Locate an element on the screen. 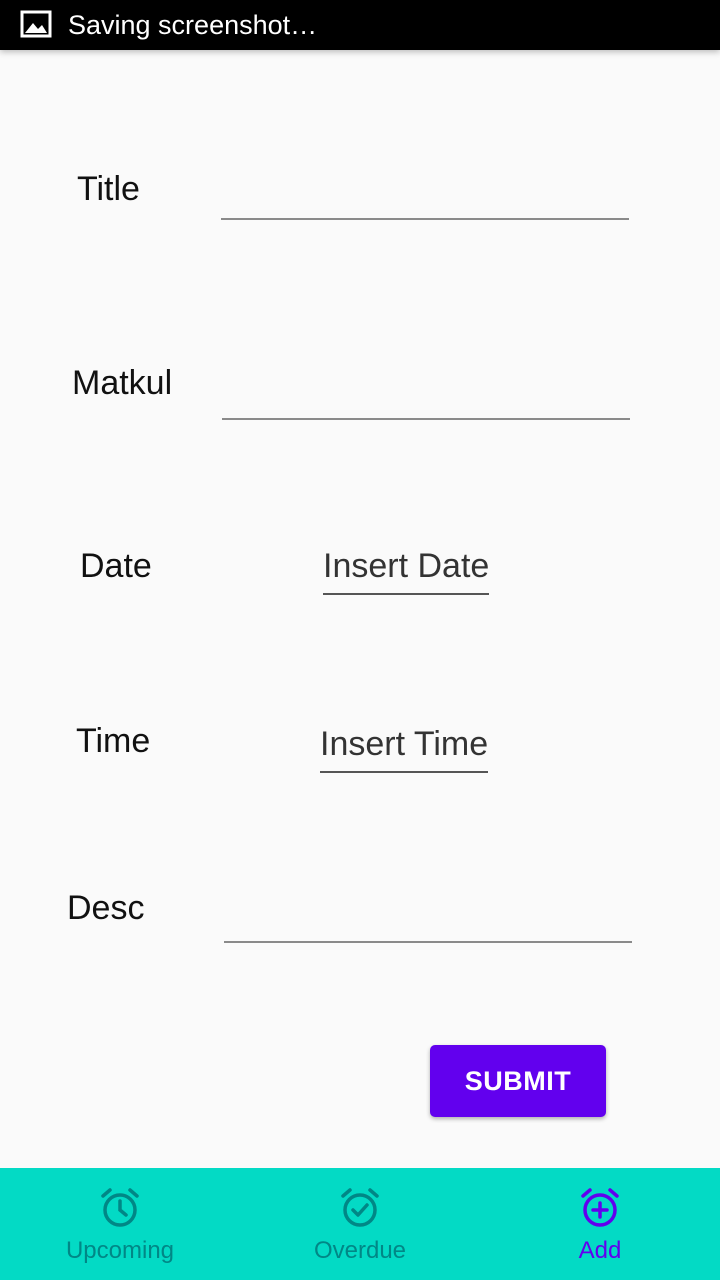  alarm-check-icon is located at coordinates (360, 1207).